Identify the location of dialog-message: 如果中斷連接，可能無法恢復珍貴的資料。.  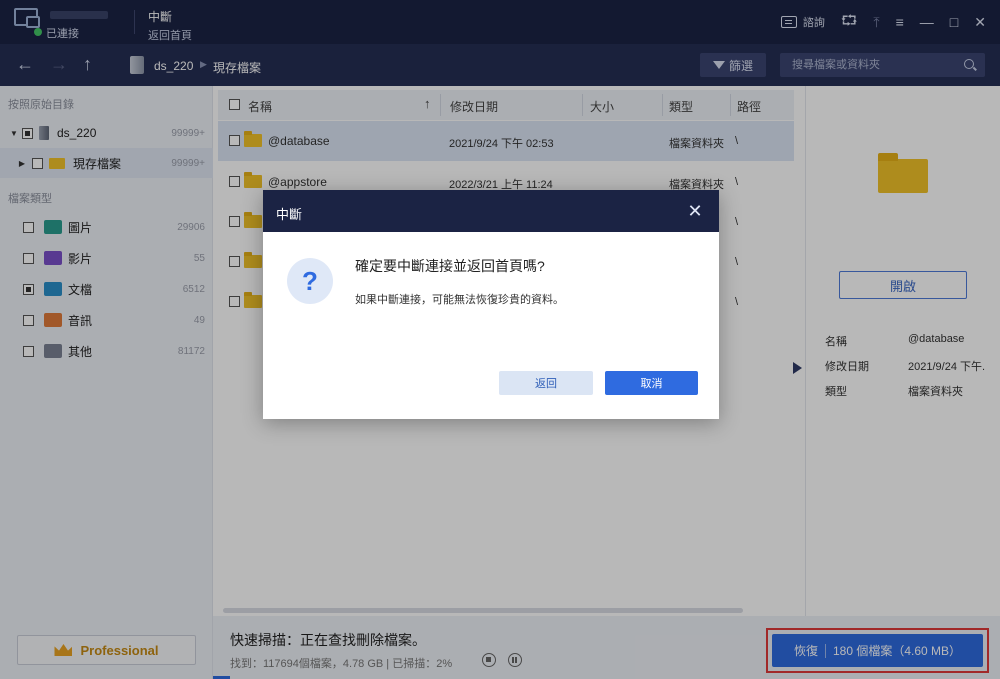
(459, 300).